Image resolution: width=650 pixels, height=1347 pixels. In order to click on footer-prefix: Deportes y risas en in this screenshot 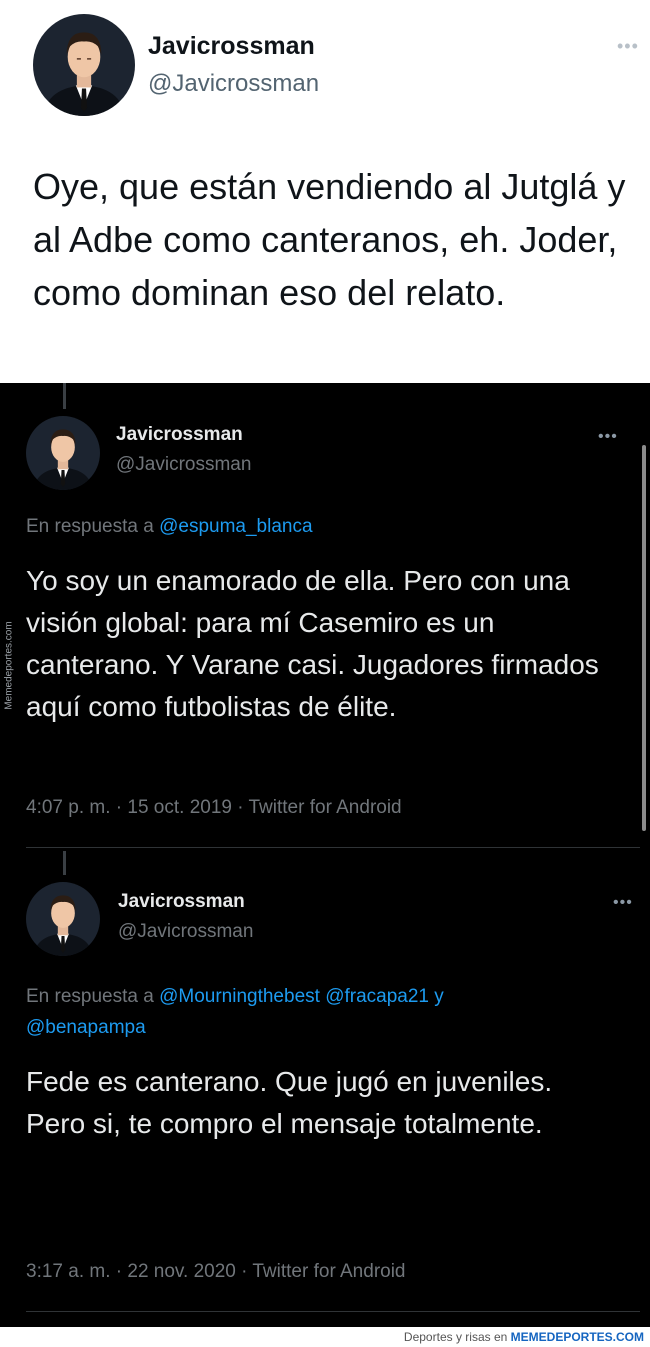, I will do `click(455, 1337)`.